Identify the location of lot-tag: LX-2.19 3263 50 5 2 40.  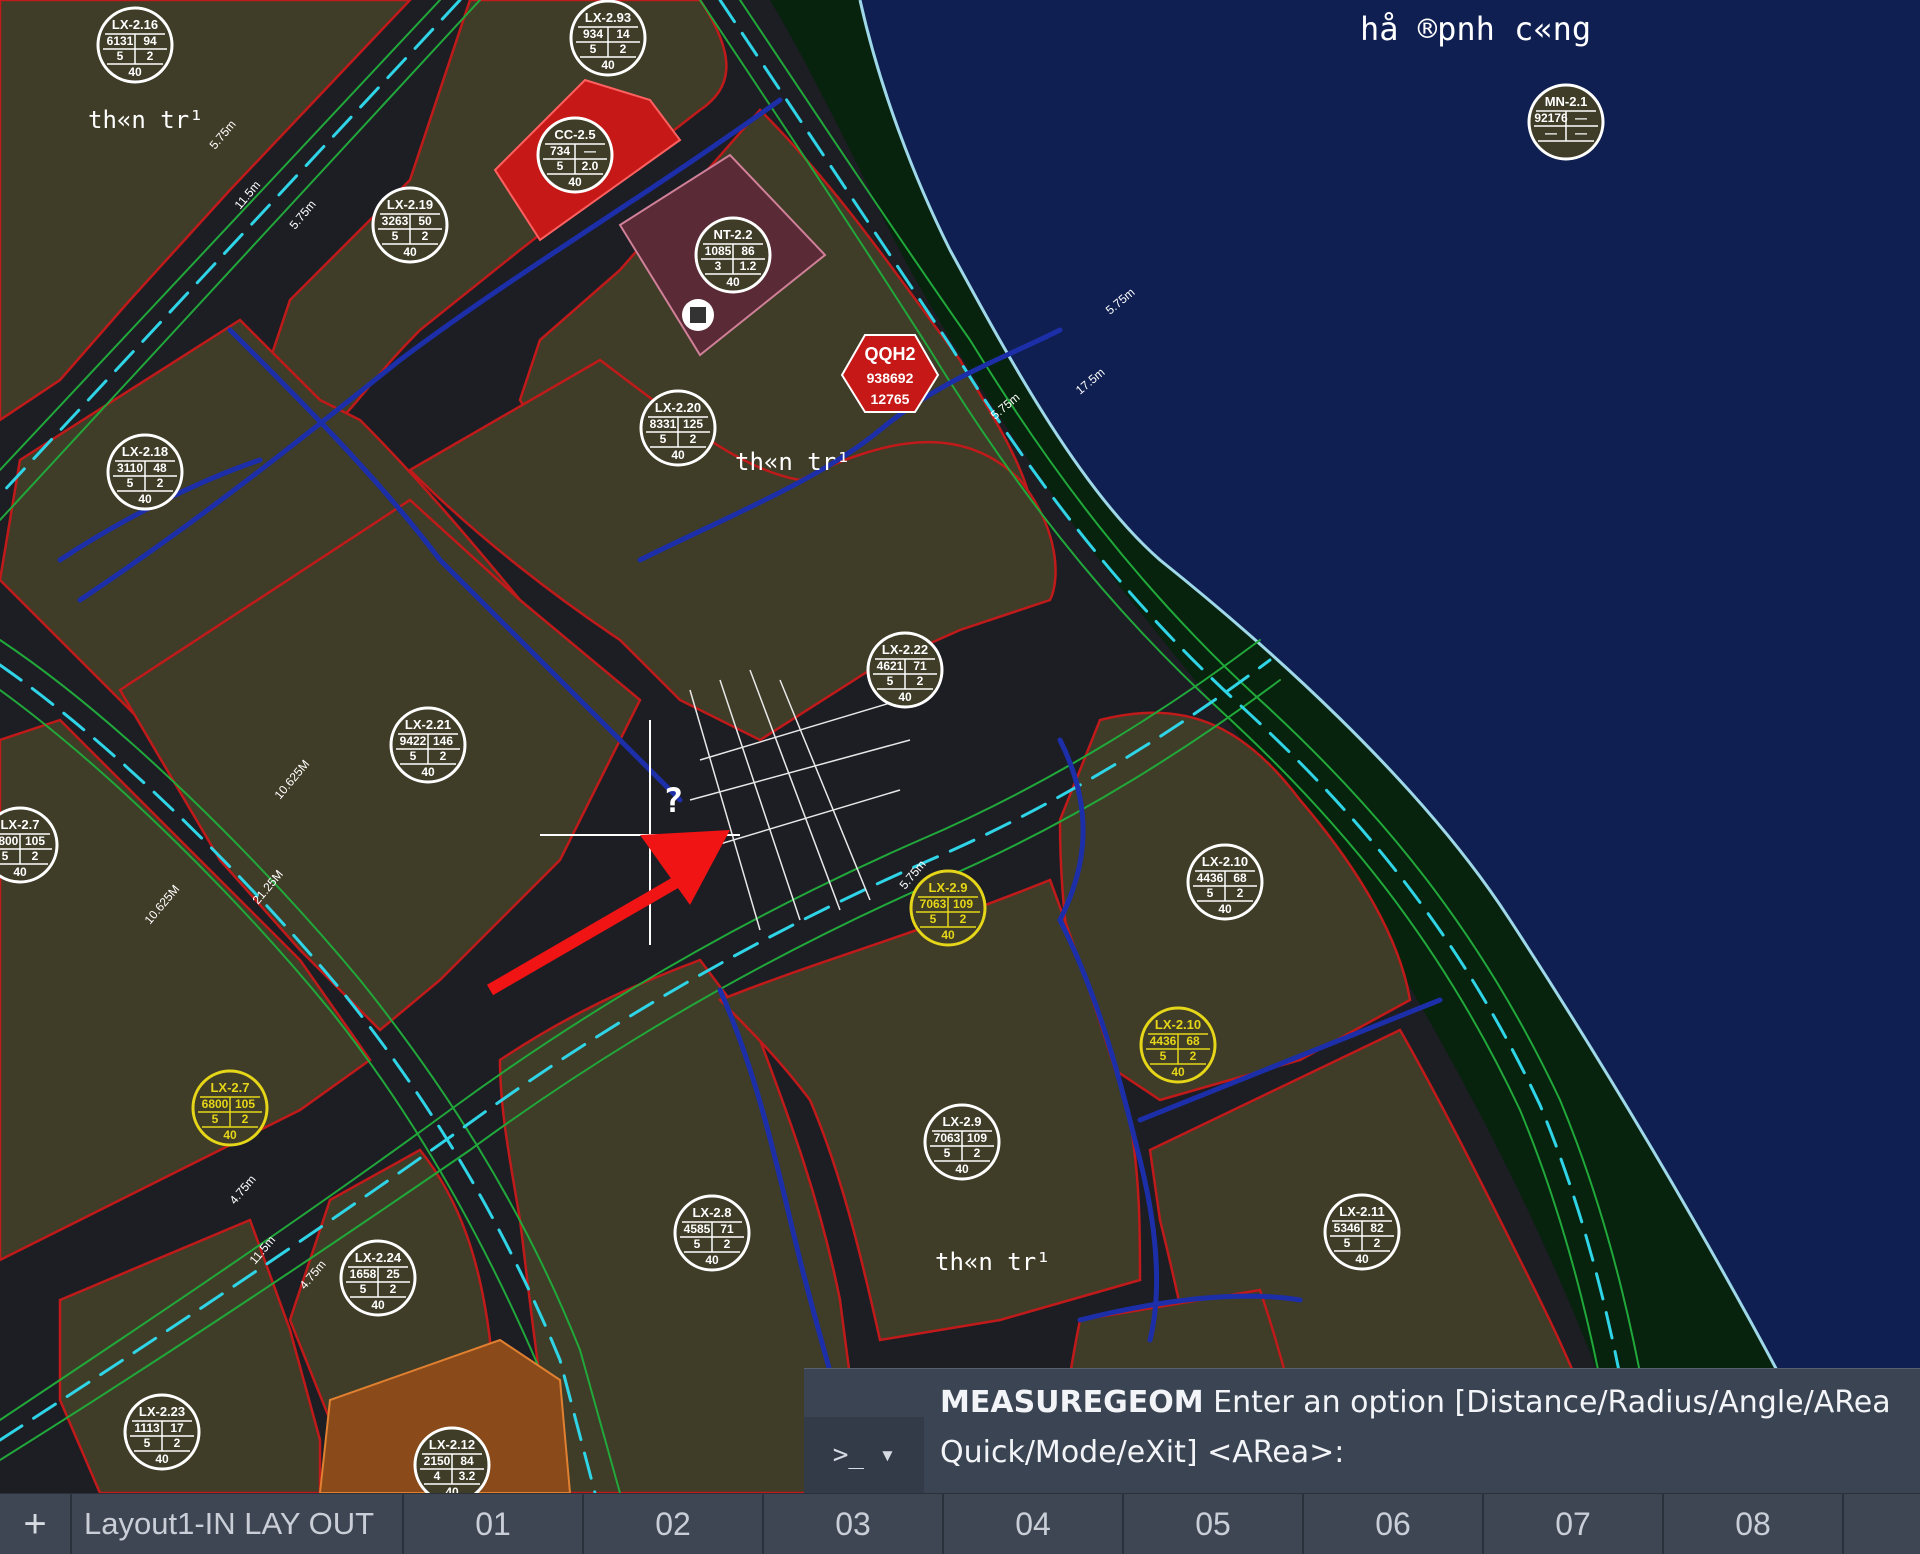
(410, 225).